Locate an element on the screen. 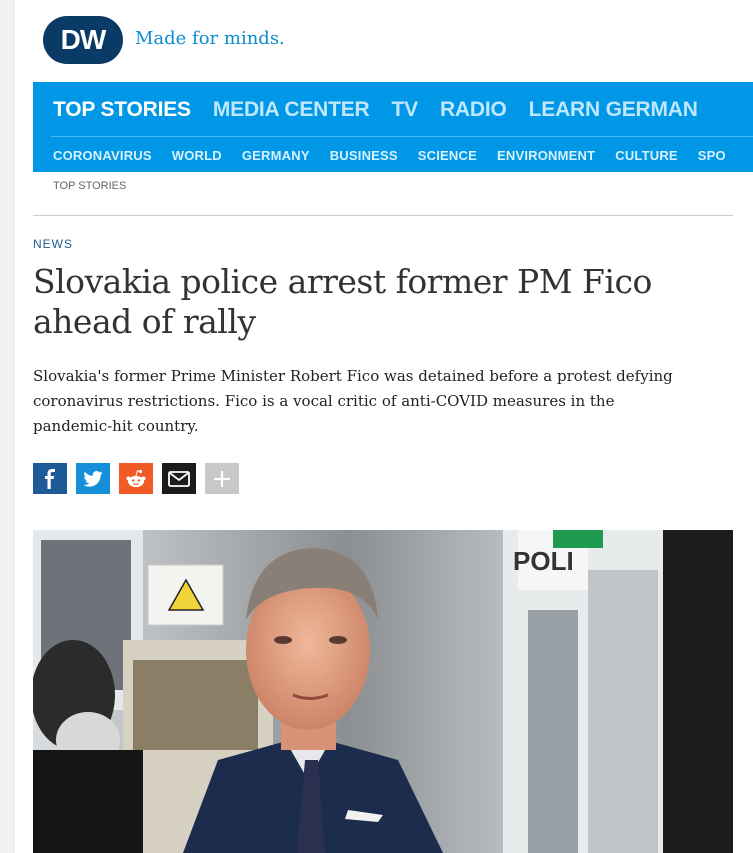 This screenshot has height=853, width=753. divider is located at coordinates (383, 215).